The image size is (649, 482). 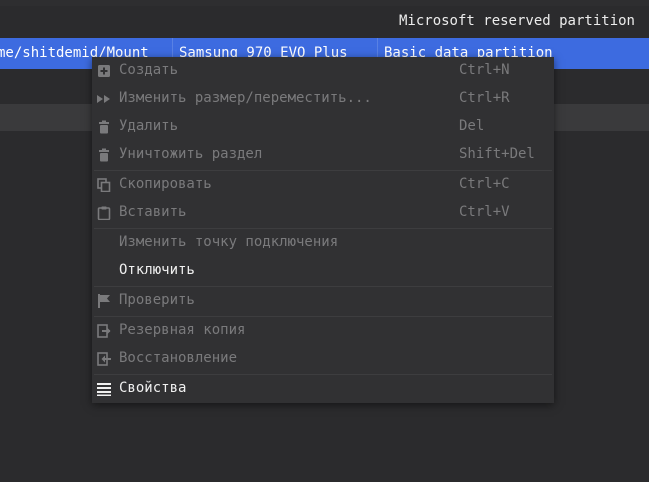 I want to click on menu-item-label: Свойства, so click(x=153, y=388).